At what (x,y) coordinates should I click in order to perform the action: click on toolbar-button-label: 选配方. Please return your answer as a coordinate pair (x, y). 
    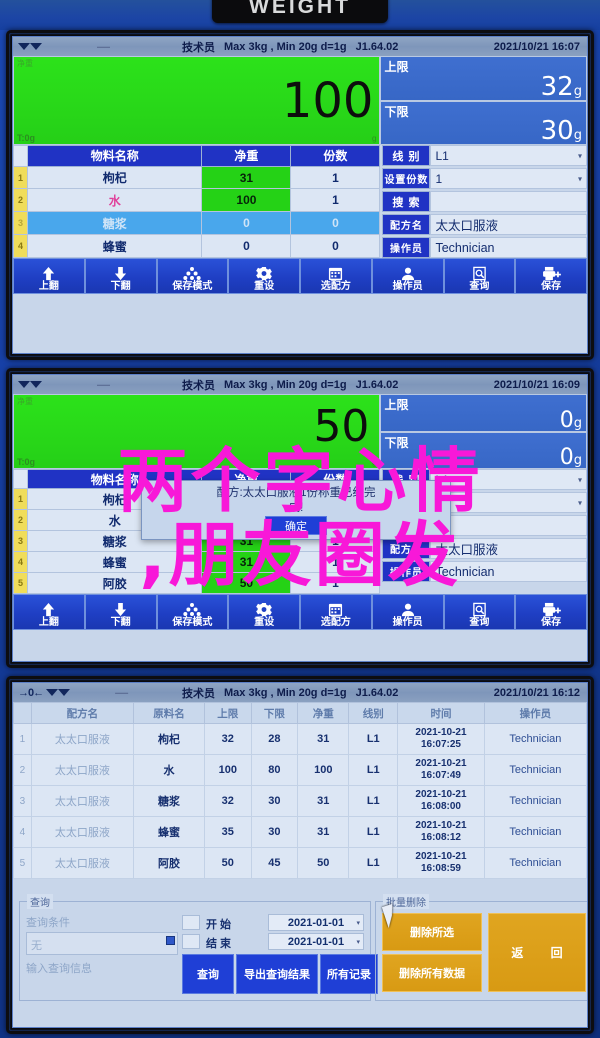
    Looking at the image, I should click on (335, 286).